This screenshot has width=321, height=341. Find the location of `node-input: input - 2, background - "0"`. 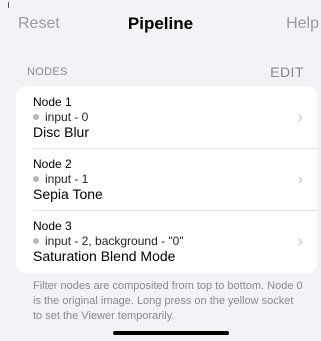

node-input: input - 2, background - "0" is located at coordinates (108, 241).